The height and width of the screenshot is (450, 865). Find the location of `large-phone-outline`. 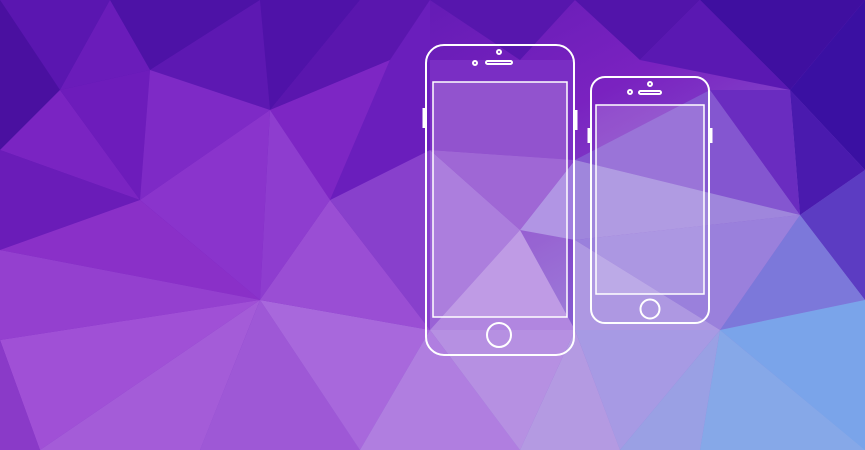

large-phone-outline is located at coordinates (500, 200).